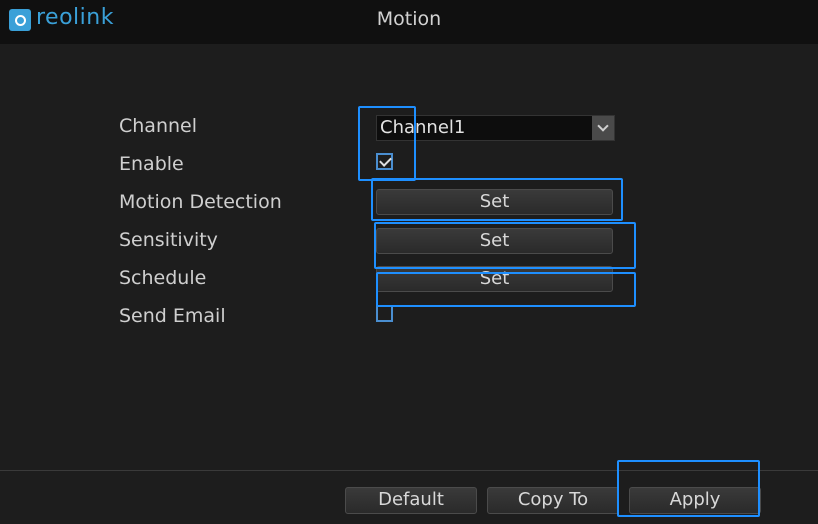 This screenshot has width=818, height=524. Describe the element at coordinates (158, 126) in the screenshot. I see `channel-label: Channel` at that location.